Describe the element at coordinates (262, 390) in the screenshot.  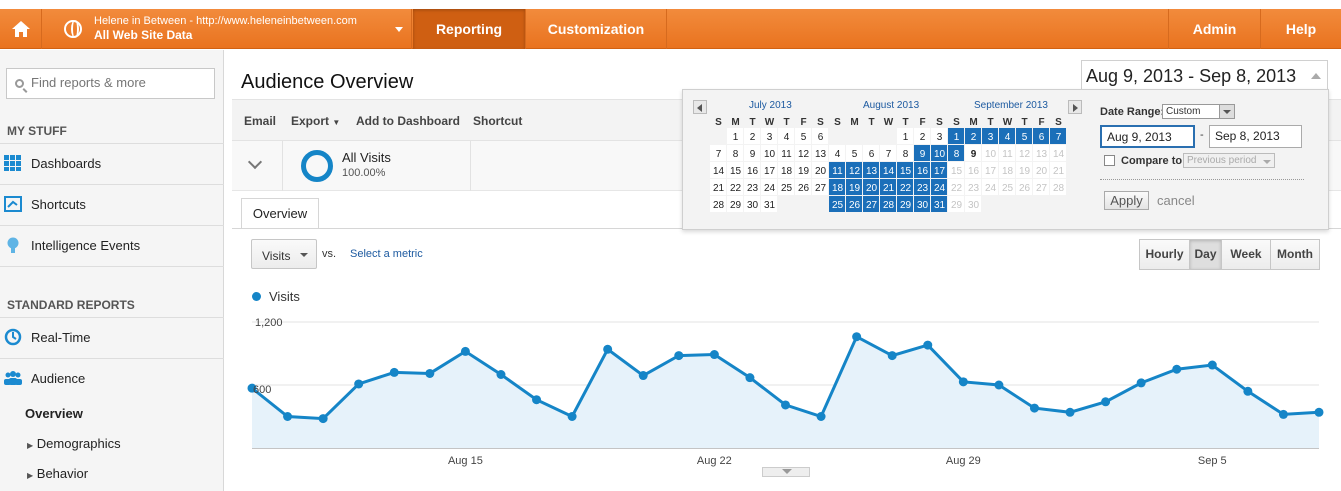
I see `y-tick-label: 600` at that location.